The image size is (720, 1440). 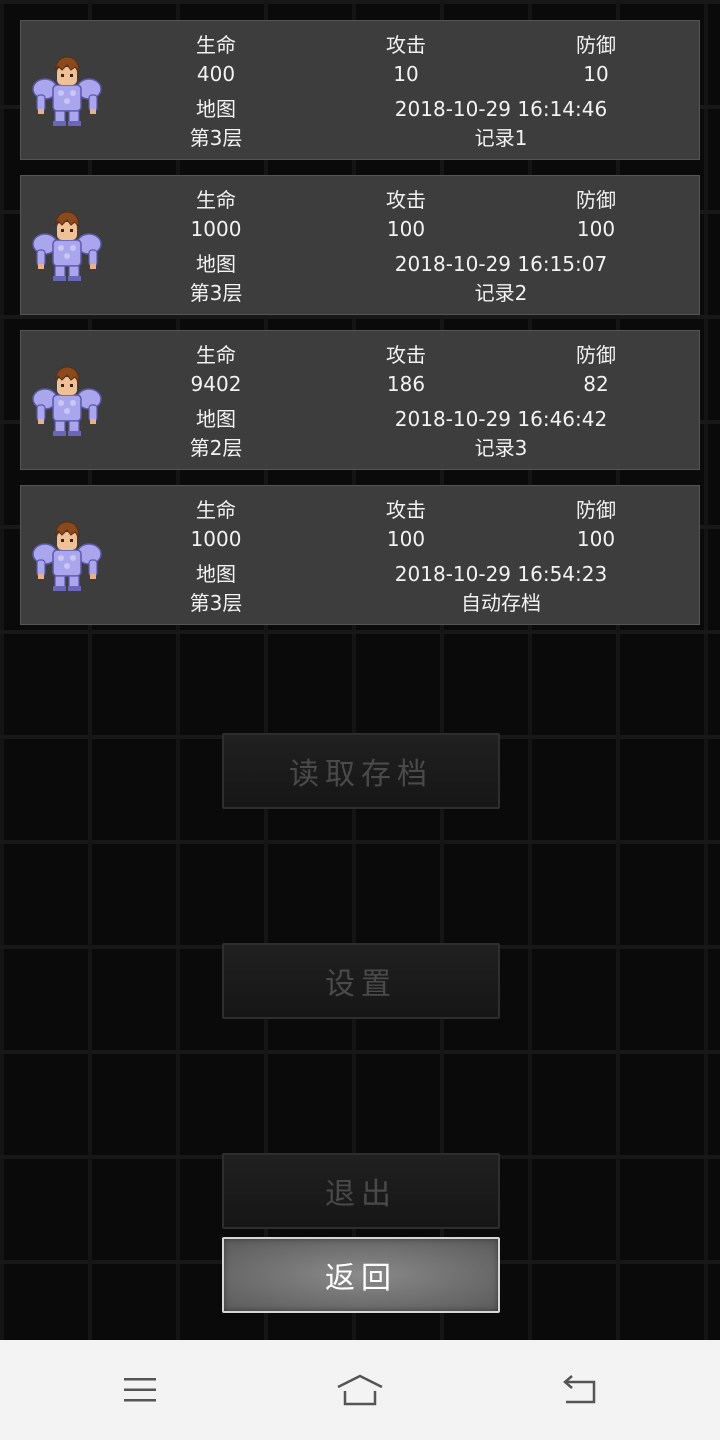 What do you see at coordinates (406, 74) in the screenshot?
I see `atk-value: 10` at bounding box center [406, 74].